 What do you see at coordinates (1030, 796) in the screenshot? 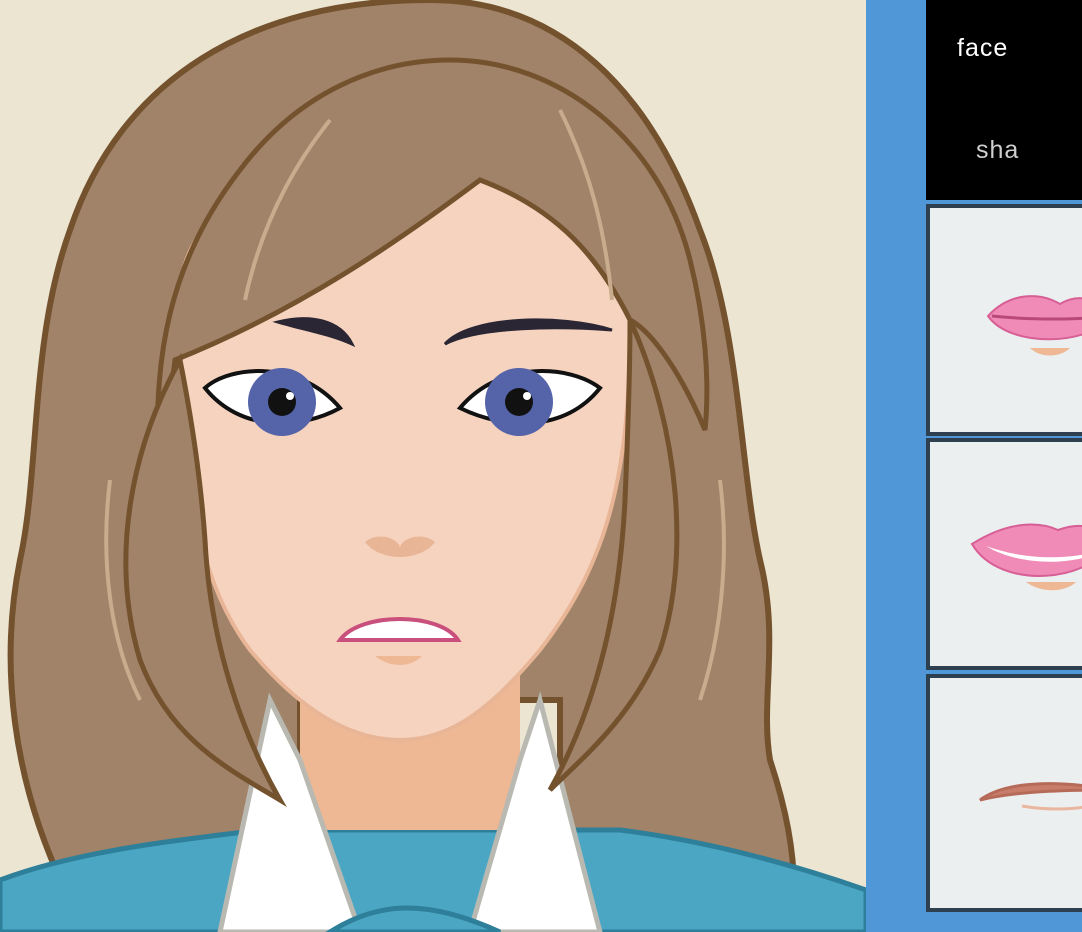
I see `thin-lips-icon` at bounding box center [1030, 796].